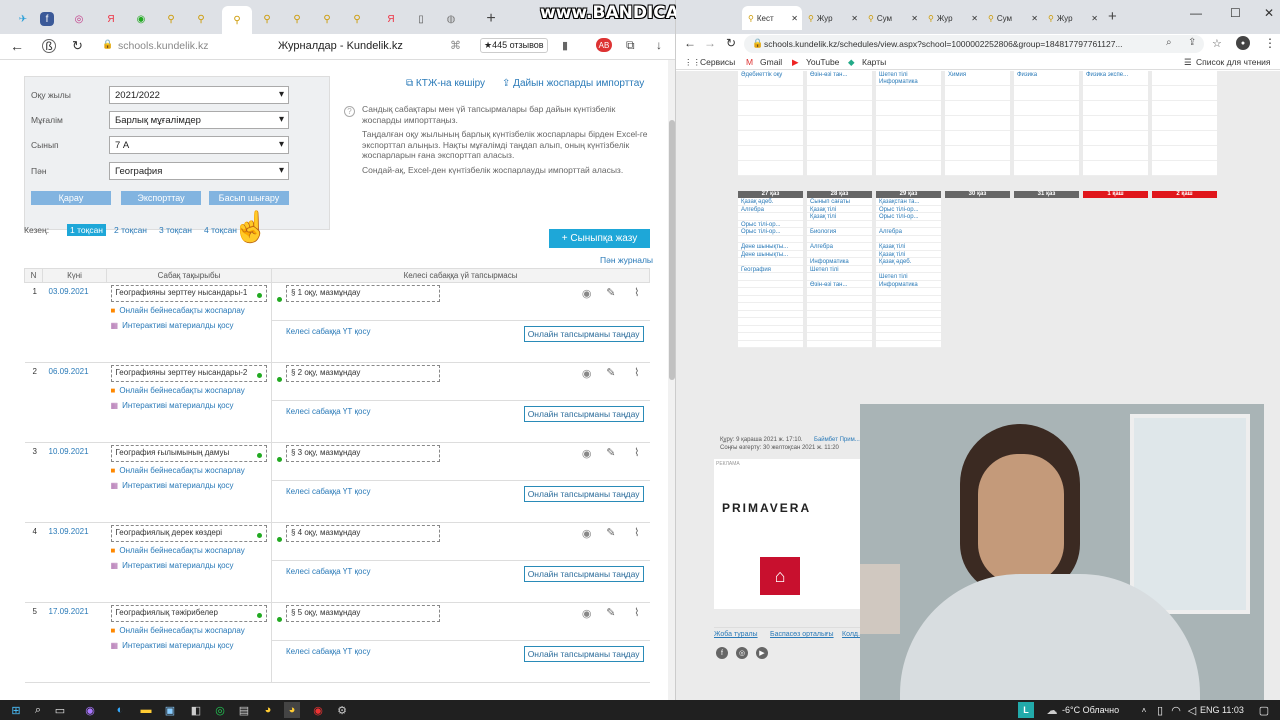 The height and width of the screenshot is (720, 1280). Describe the element at coordinates (189, 325) in the screenshot. I see `interactive-material-link: ▦ Интерактиві материалды қосу` at that location.